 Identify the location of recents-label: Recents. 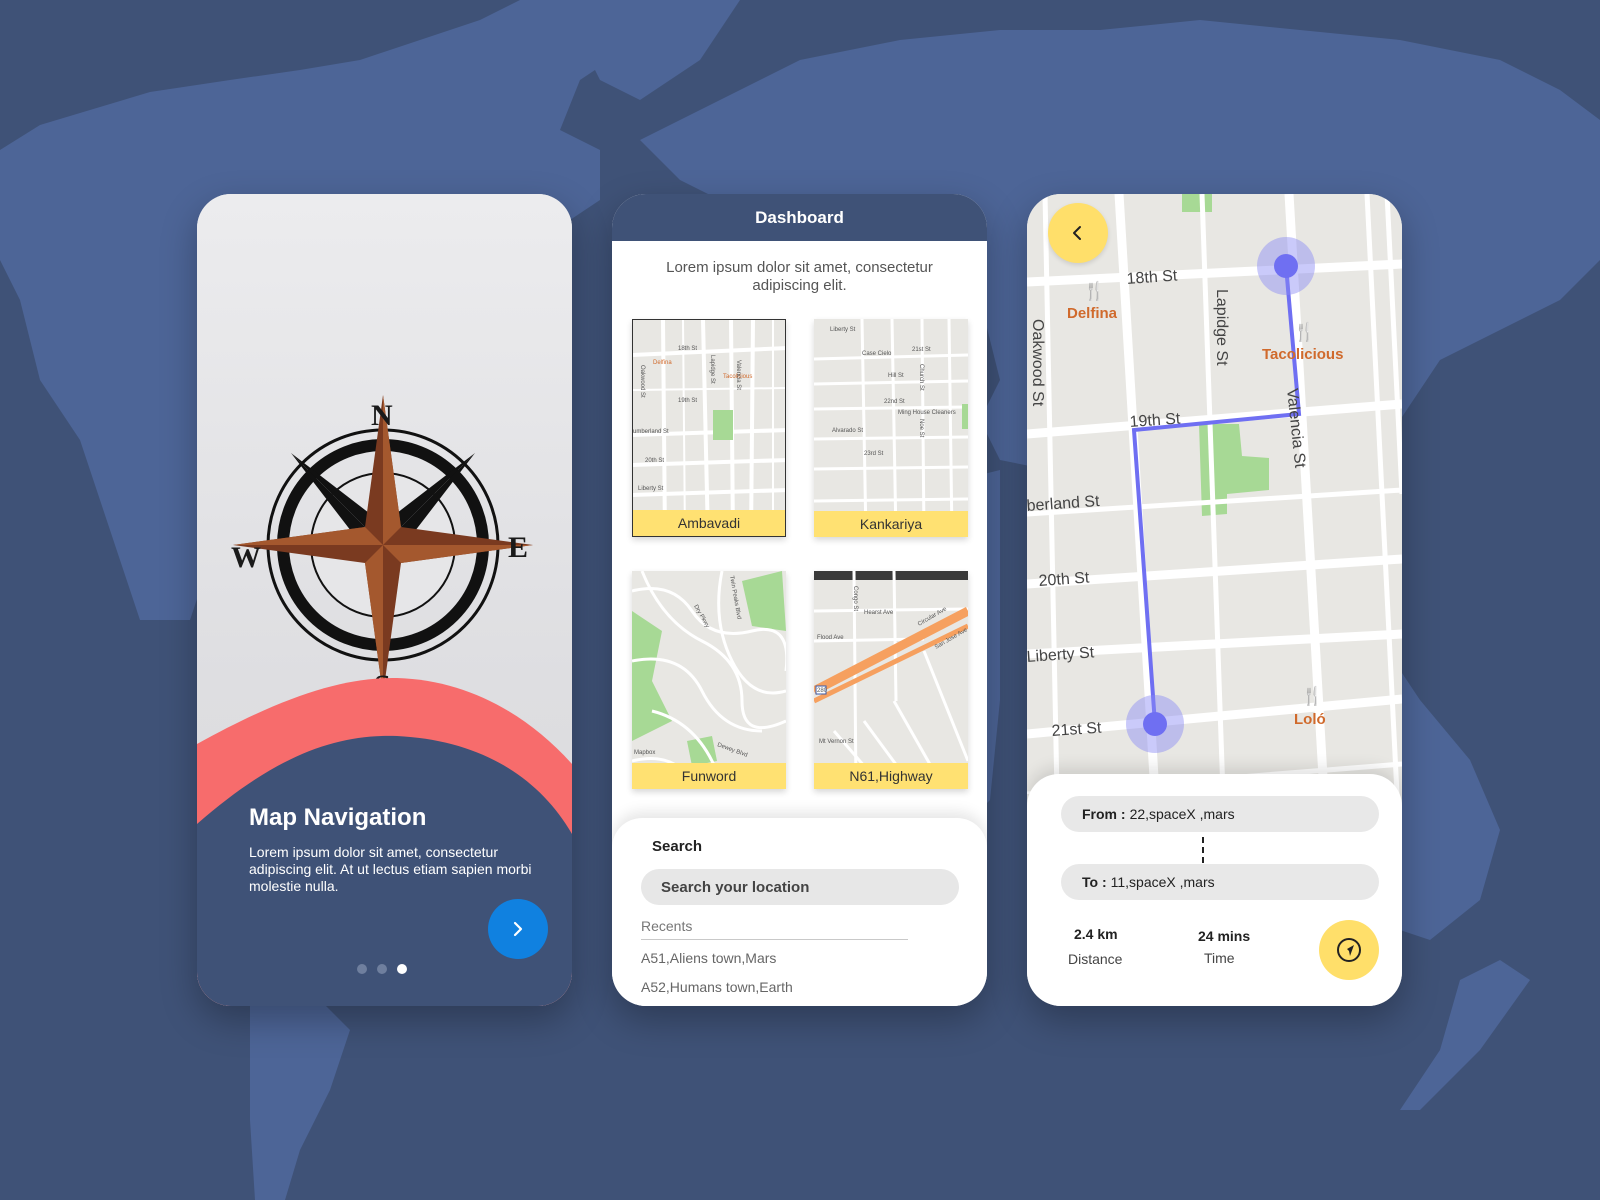
(667, 926).